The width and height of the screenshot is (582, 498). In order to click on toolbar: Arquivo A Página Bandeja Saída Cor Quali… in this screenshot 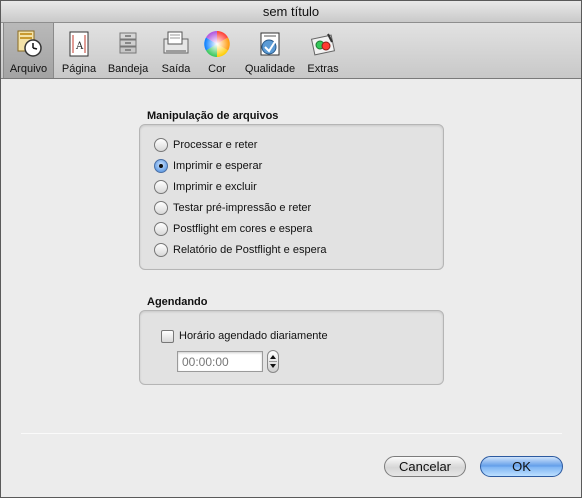, I will do `click(291, 51)`.